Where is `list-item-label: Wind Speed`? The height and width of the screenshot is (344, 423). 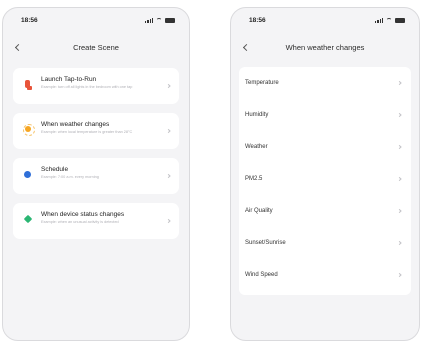 list-item-label: Wind Speed is located at coordinates (261, 275).